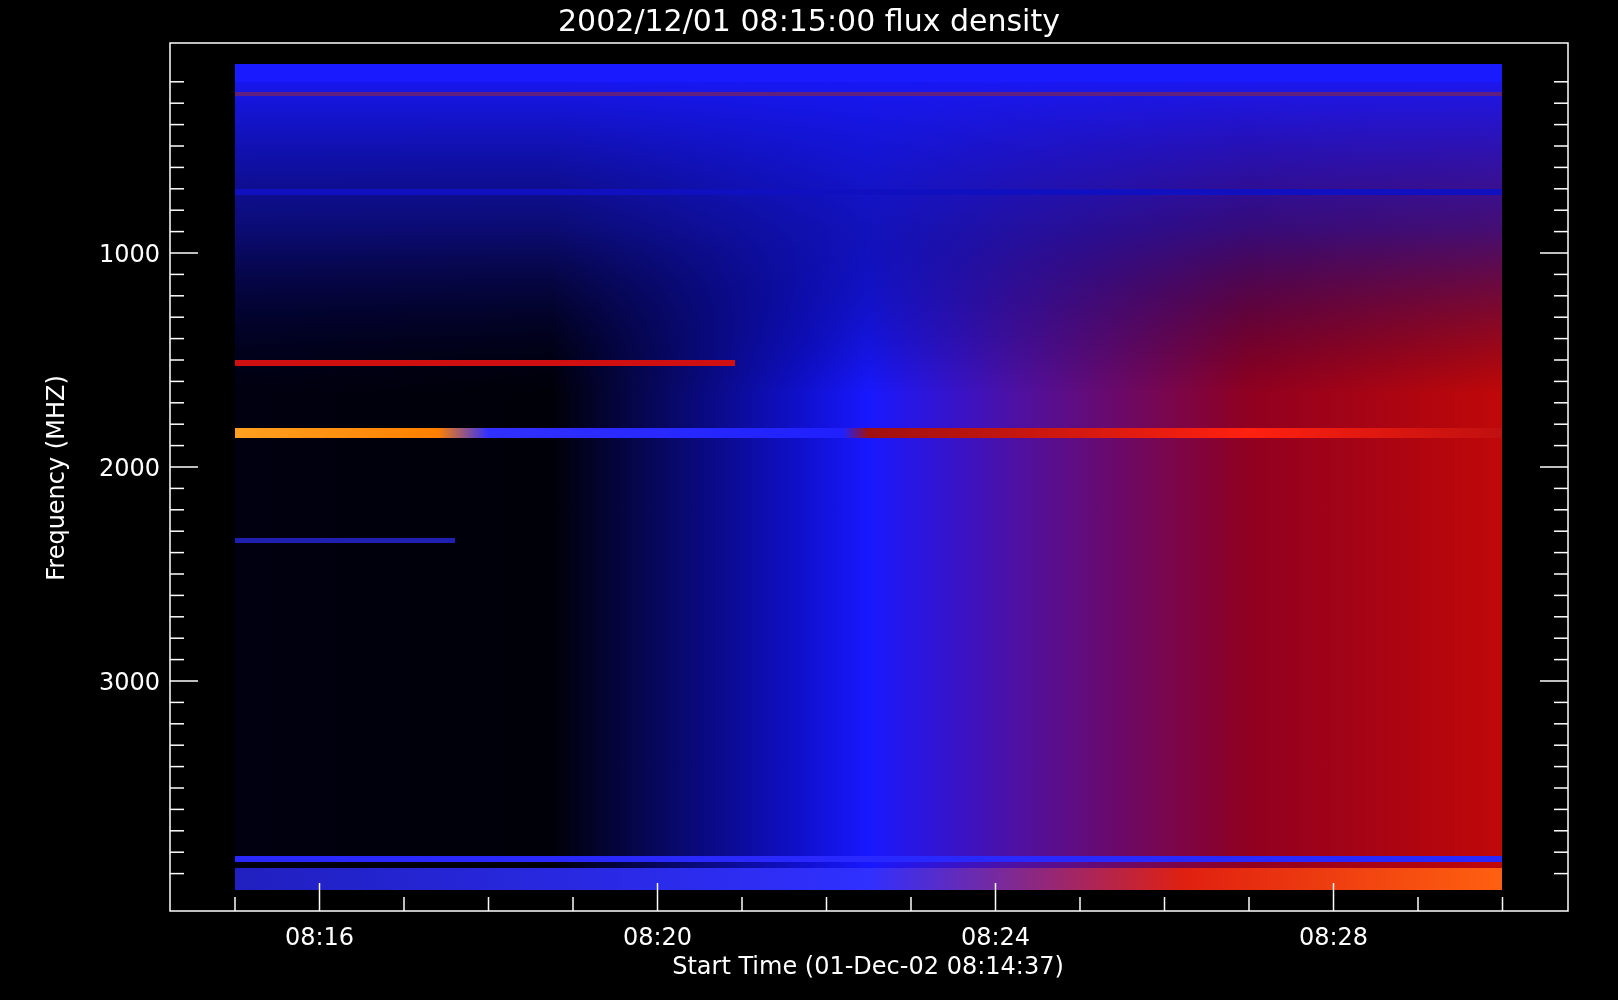  What do you see at coordinates (129, 254) in the screenshot?
I see `y-tick-label: 1000` at bounding box center [129, 254].